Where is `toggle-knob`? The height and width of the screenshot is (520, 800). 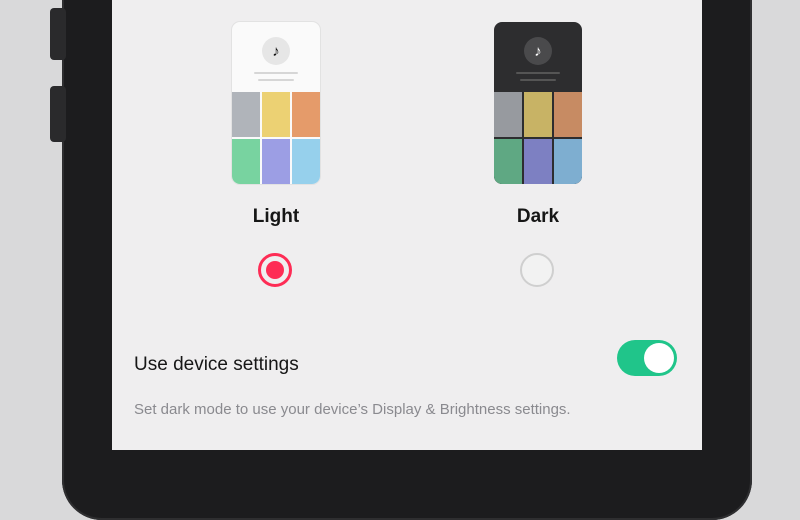 toggle-knob is located at coordinates (659, 358).